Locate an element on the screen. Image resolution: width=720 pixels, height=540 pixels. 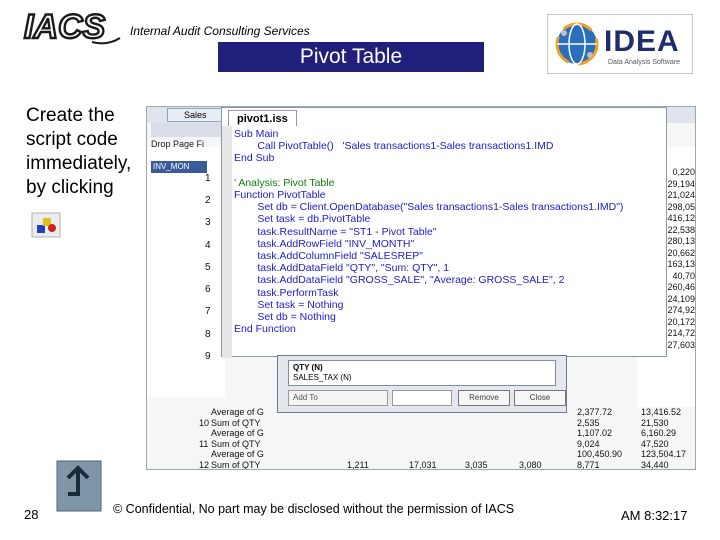
tab-sales: Sales is located at coordinates (197, 115).